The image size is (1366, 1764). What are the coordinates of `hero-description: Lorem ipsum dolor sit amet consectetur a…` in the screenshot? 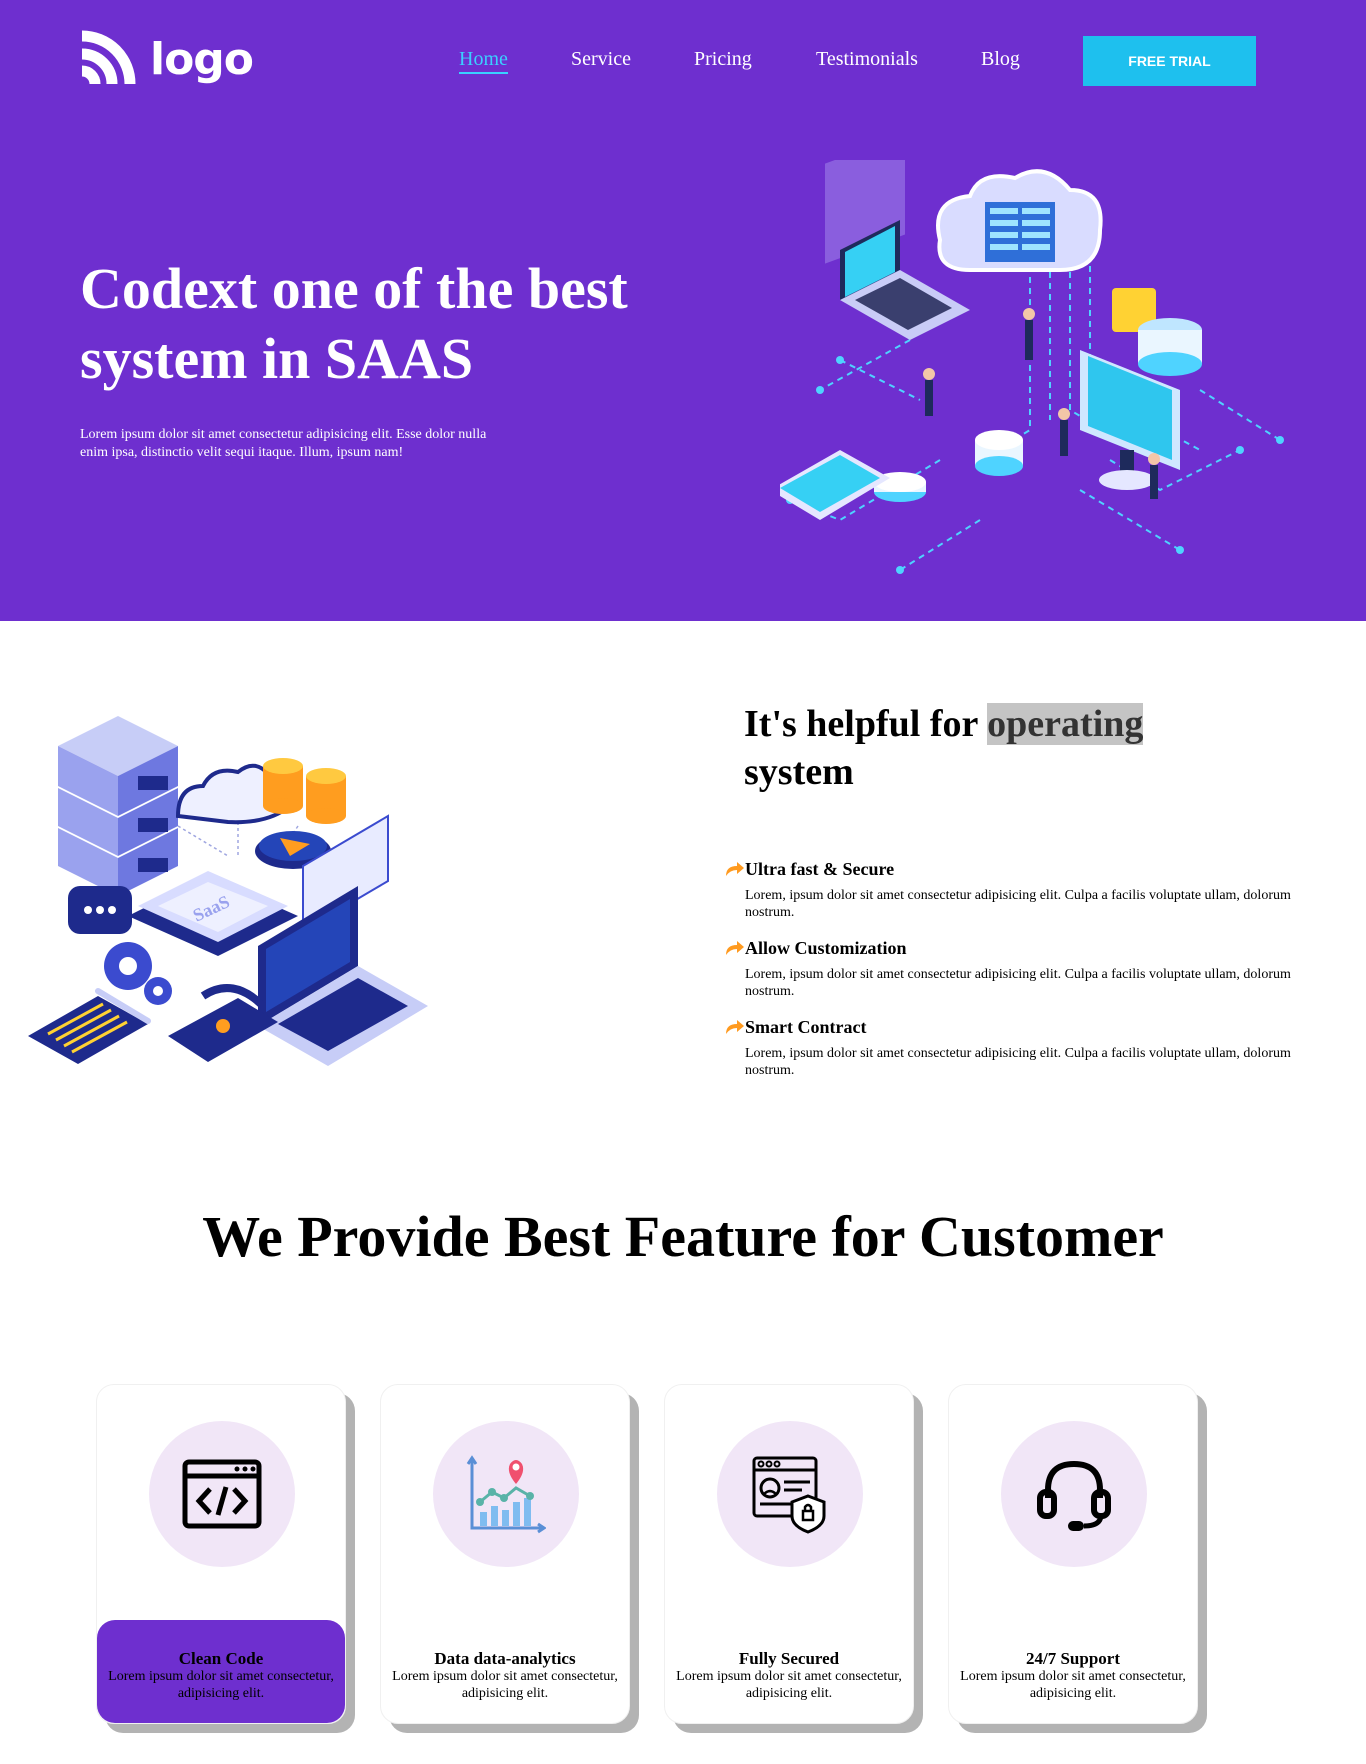 It's located at (283, 443).